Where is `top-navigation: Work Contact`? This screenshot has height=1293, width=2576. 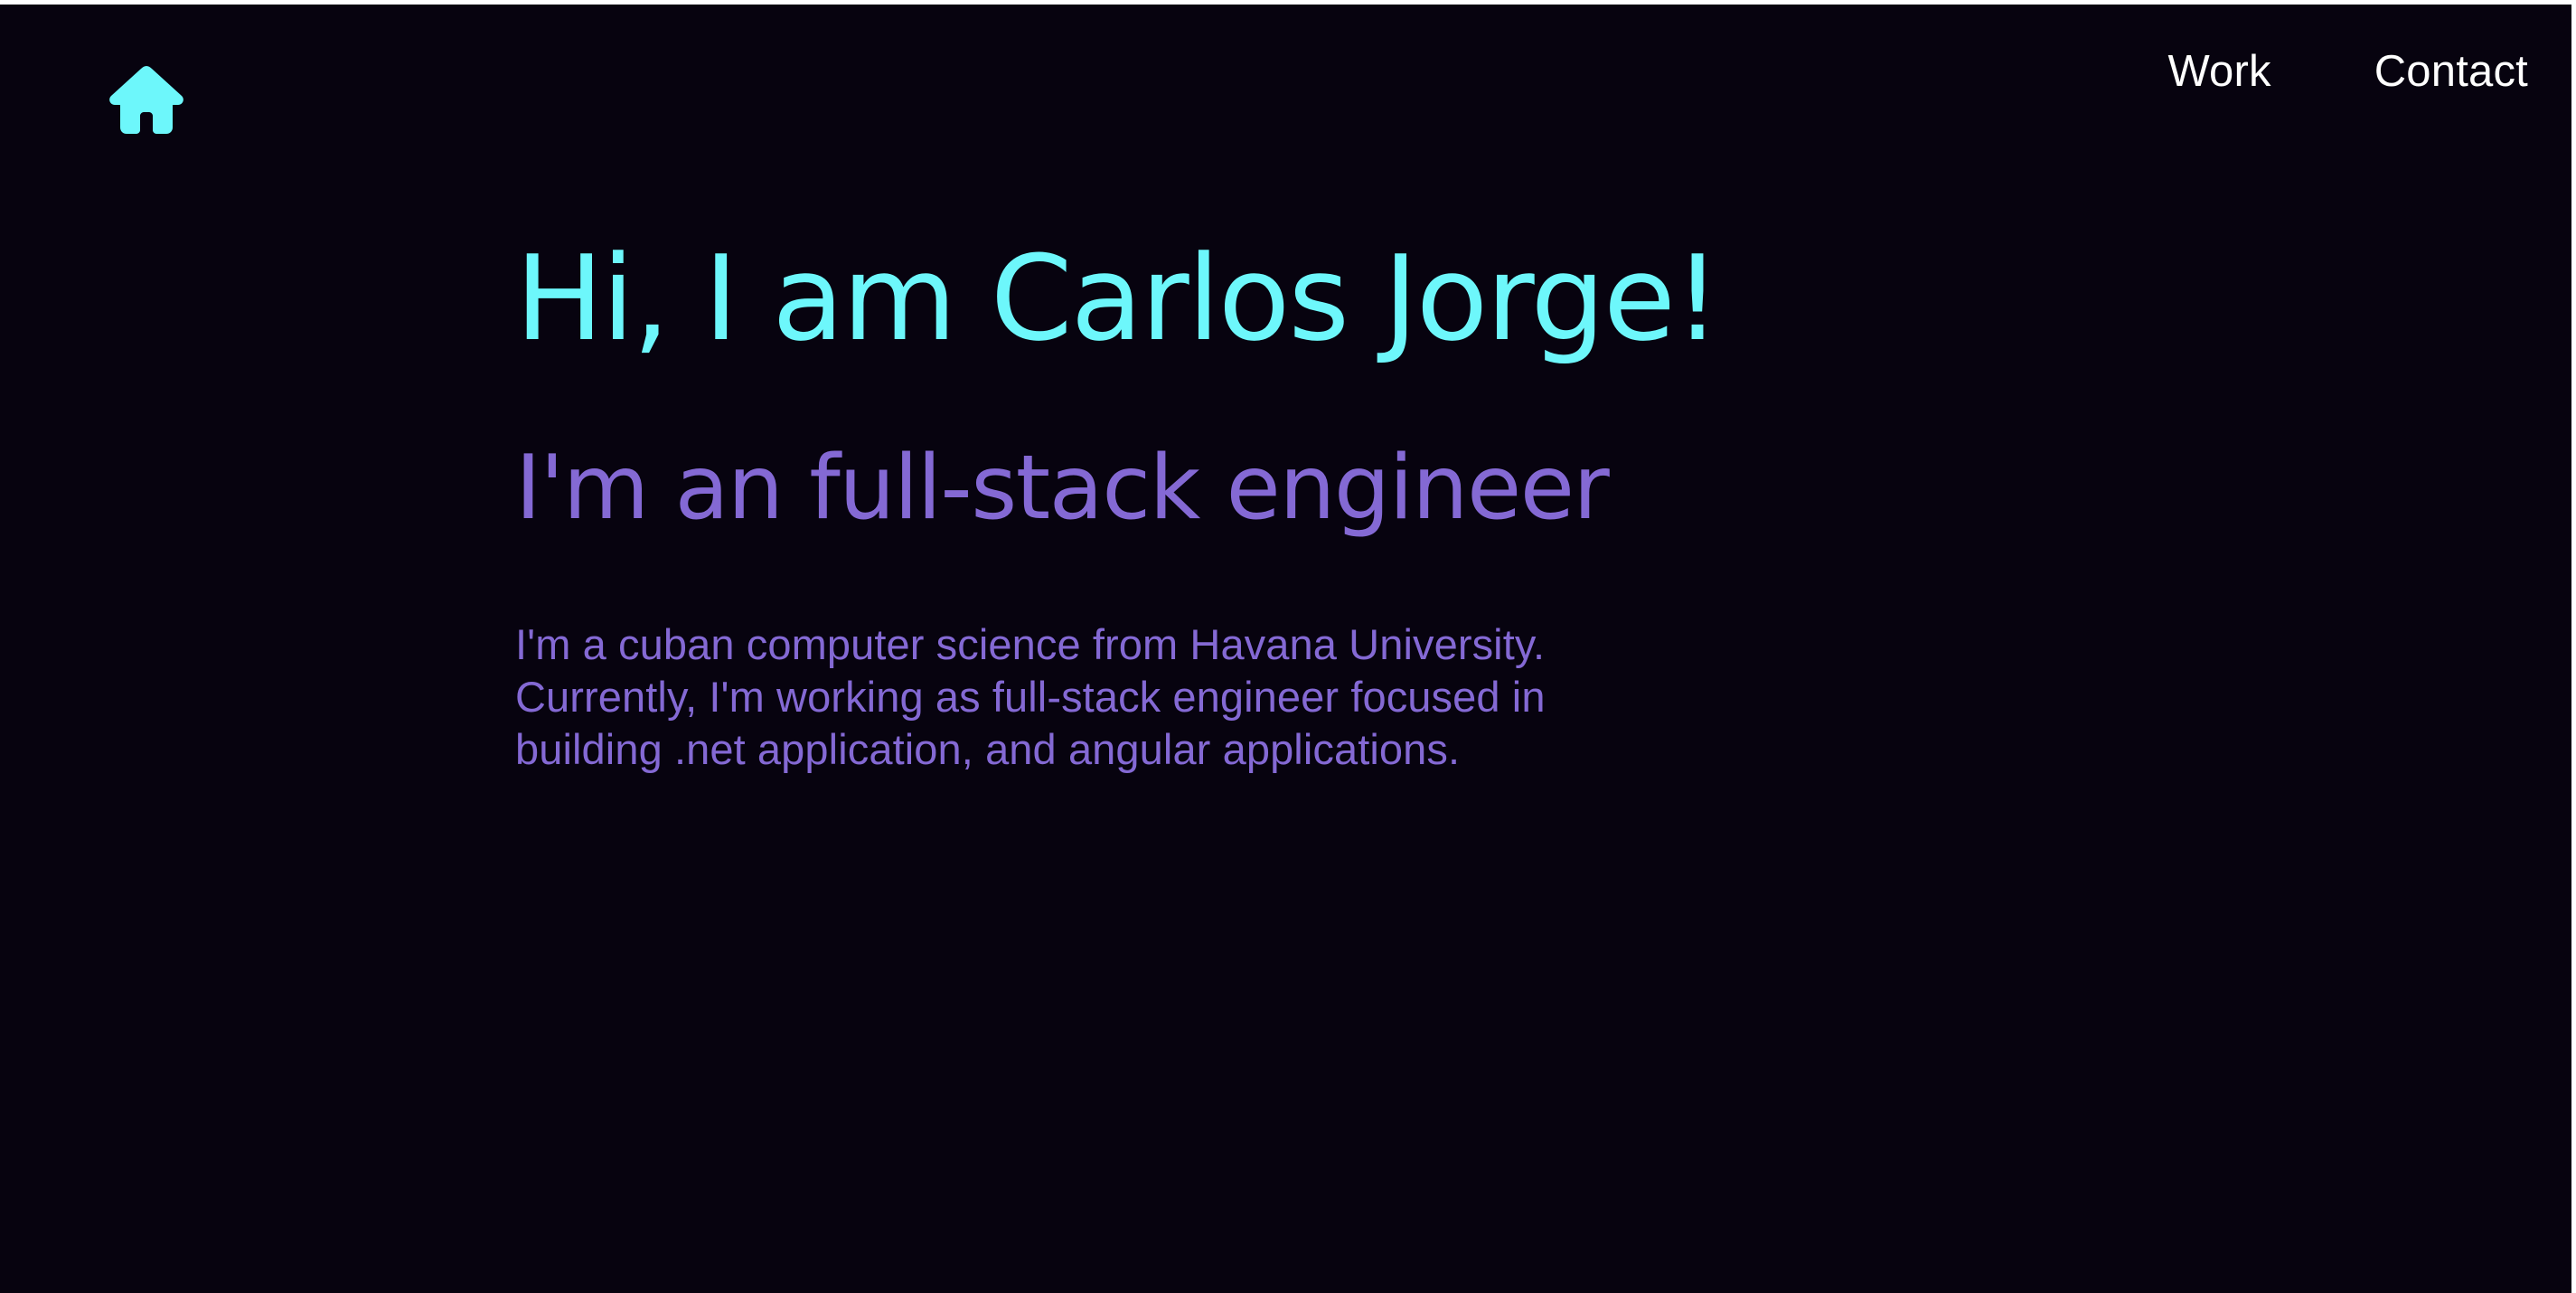 top-navigation: Work Contact is located at coordinates (1285, 81).